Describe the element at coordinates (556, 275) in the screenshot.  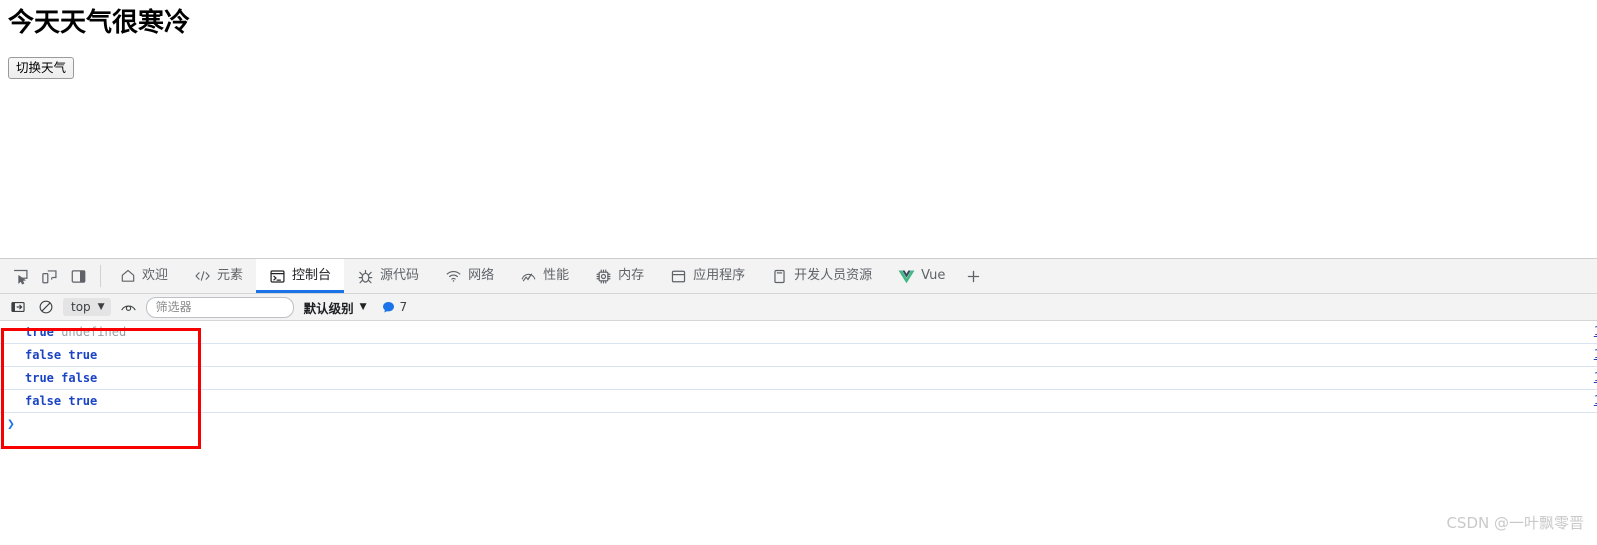
I see `tab-label: 性能` at that location.